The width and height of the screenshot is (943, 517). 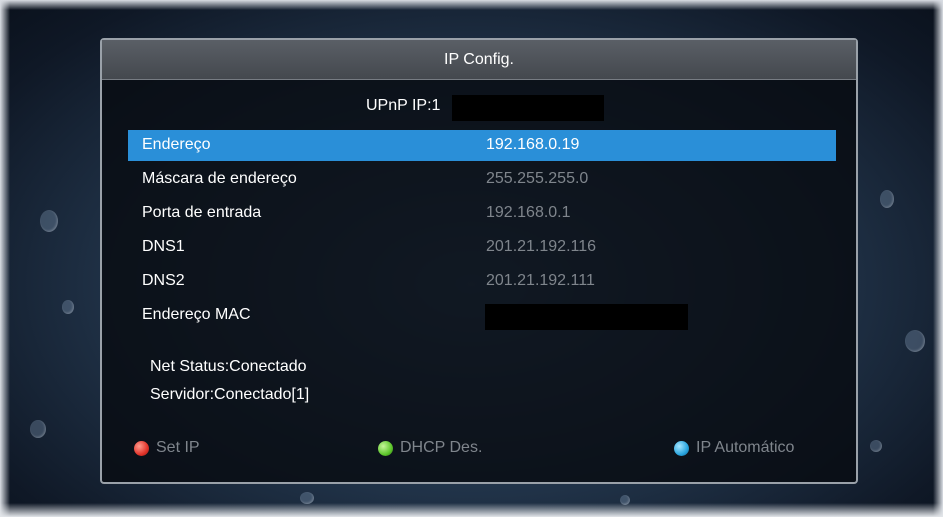 I want to click on dhcp-des-label: DHCP Des., so click(x=441, y=447).